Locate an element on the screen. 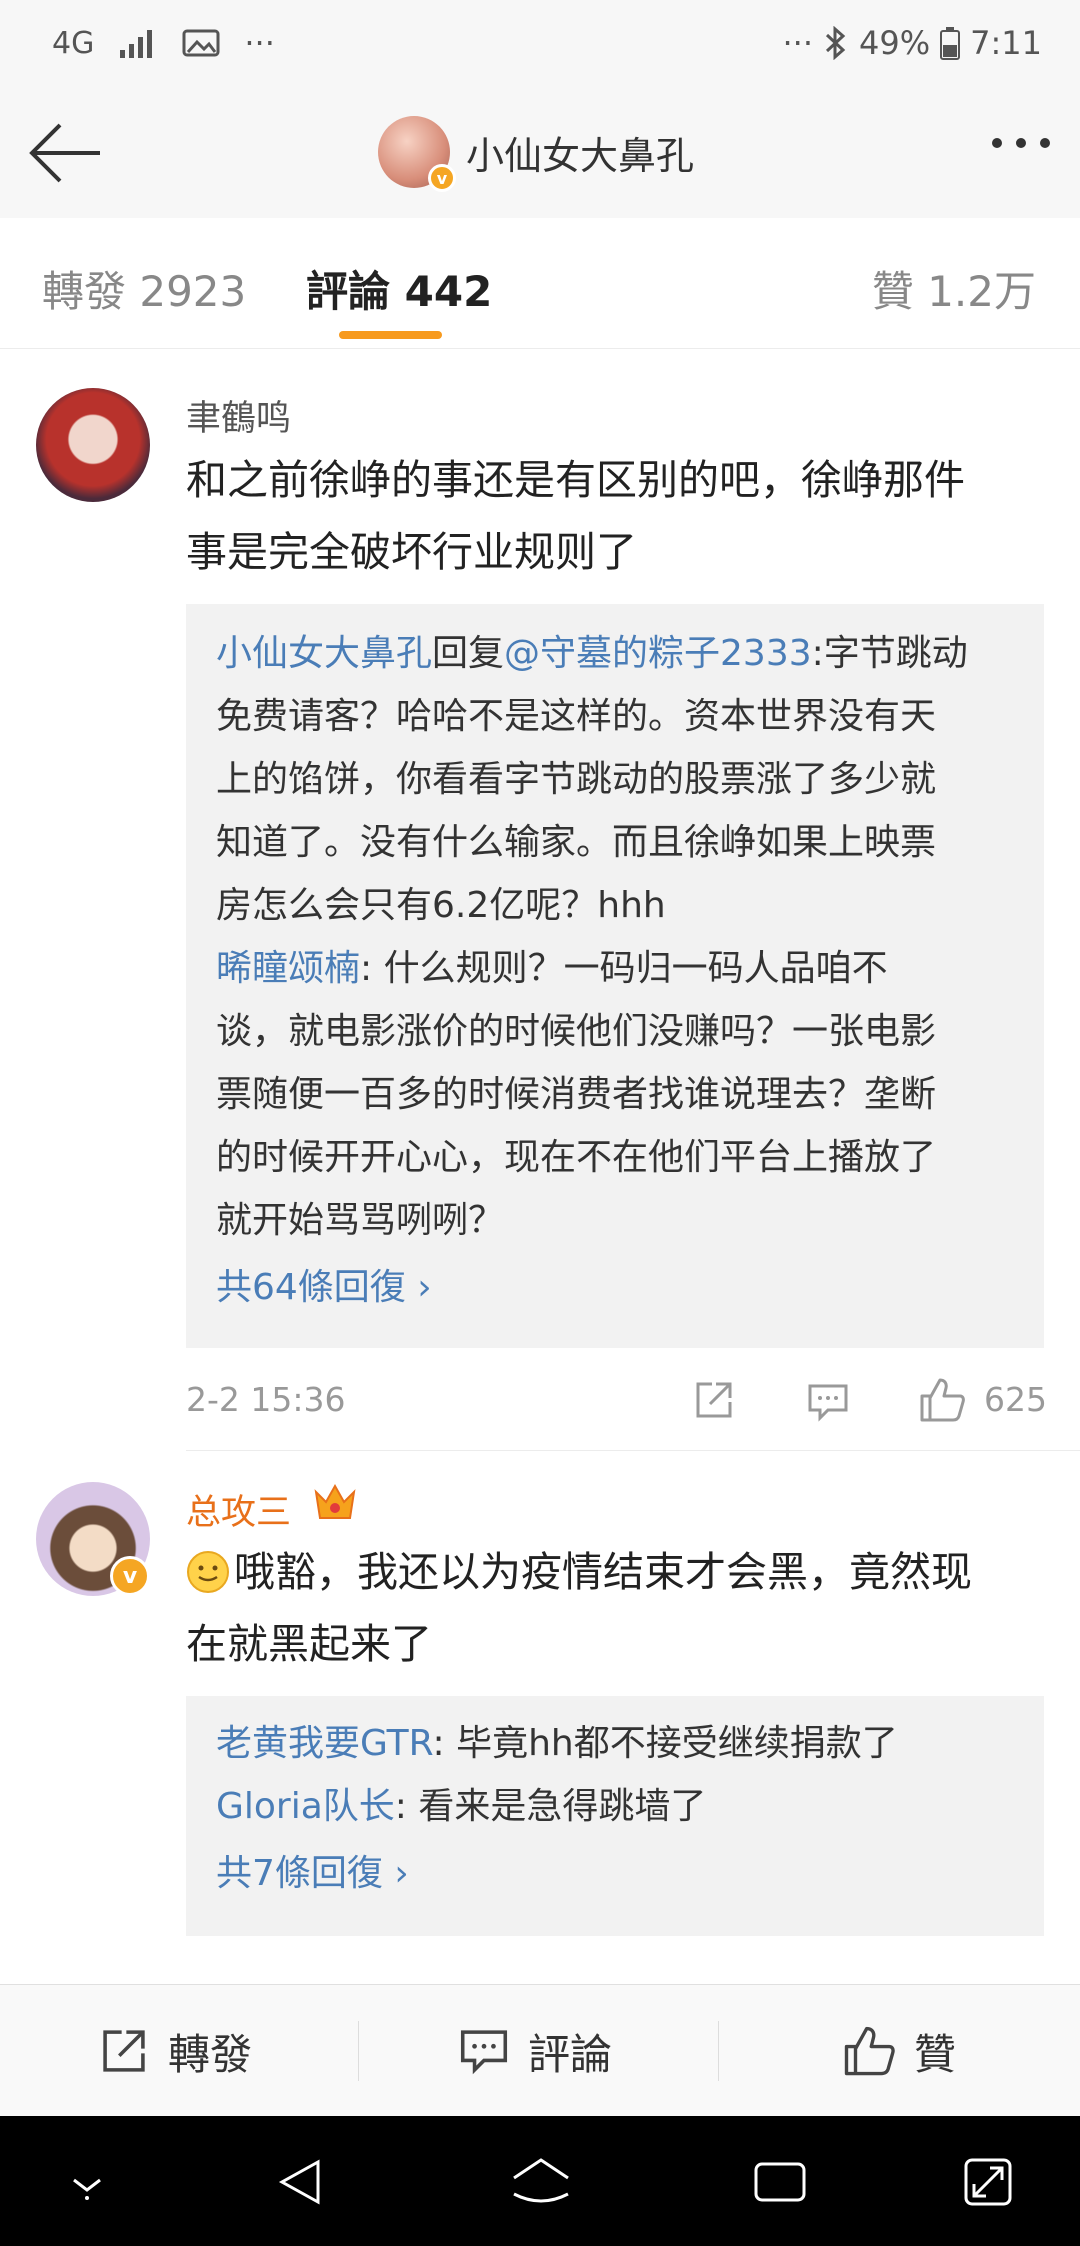  comment-avatar is located at coordinates (93, 445).